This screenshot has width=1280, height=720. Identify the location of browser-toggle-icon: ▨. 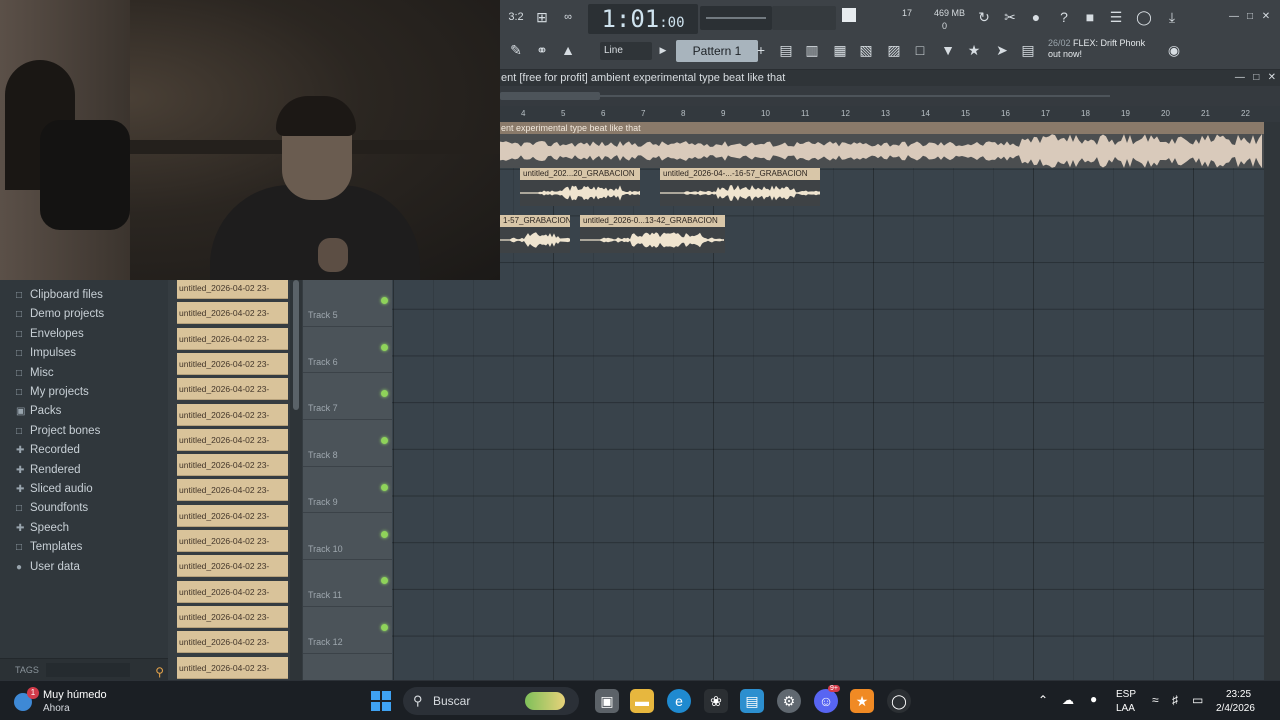
(894, 50).